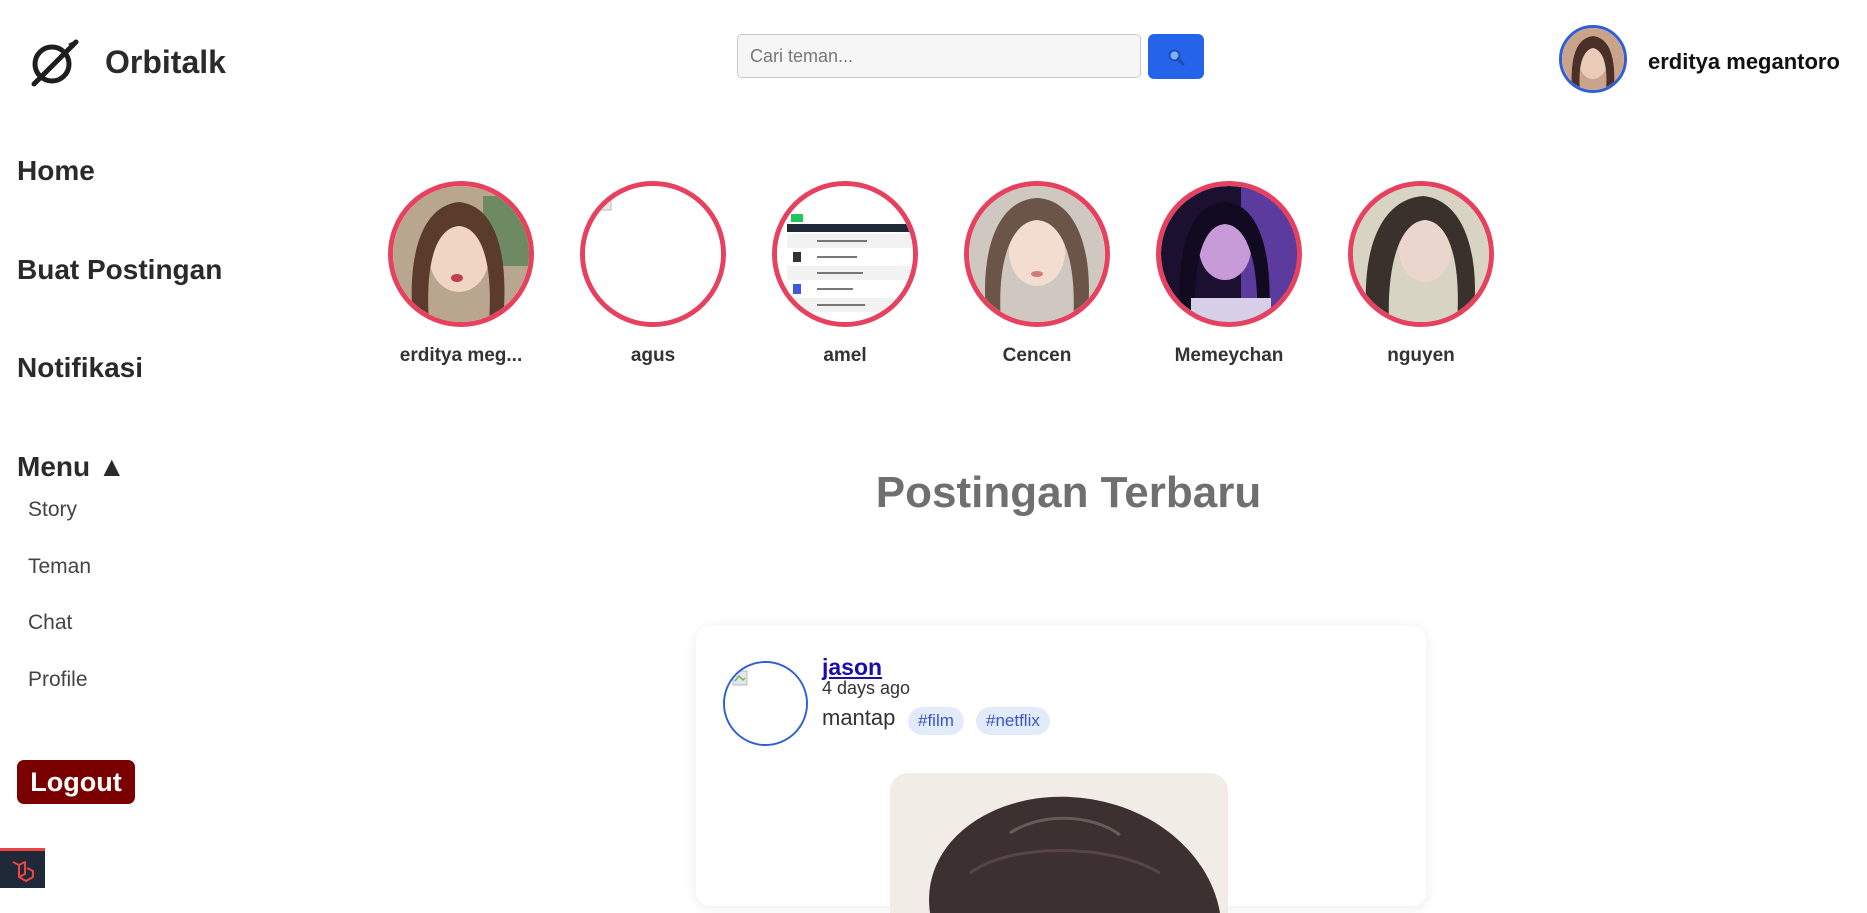 The height and width of the screenshot is (913, 1867). What do you see at coordinates (1593, 59) in the screenshot?
I see `user-avatar` at bounding box center [1593, 59].